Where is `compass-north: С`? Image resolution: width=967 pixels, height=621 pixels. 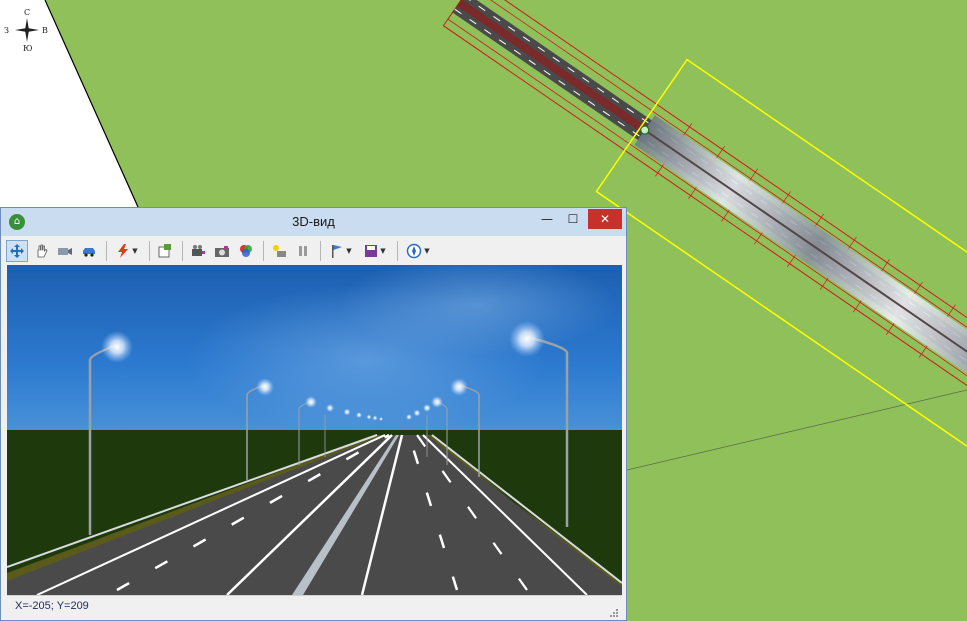
compass-north: С is located at coordinates (27, 12).